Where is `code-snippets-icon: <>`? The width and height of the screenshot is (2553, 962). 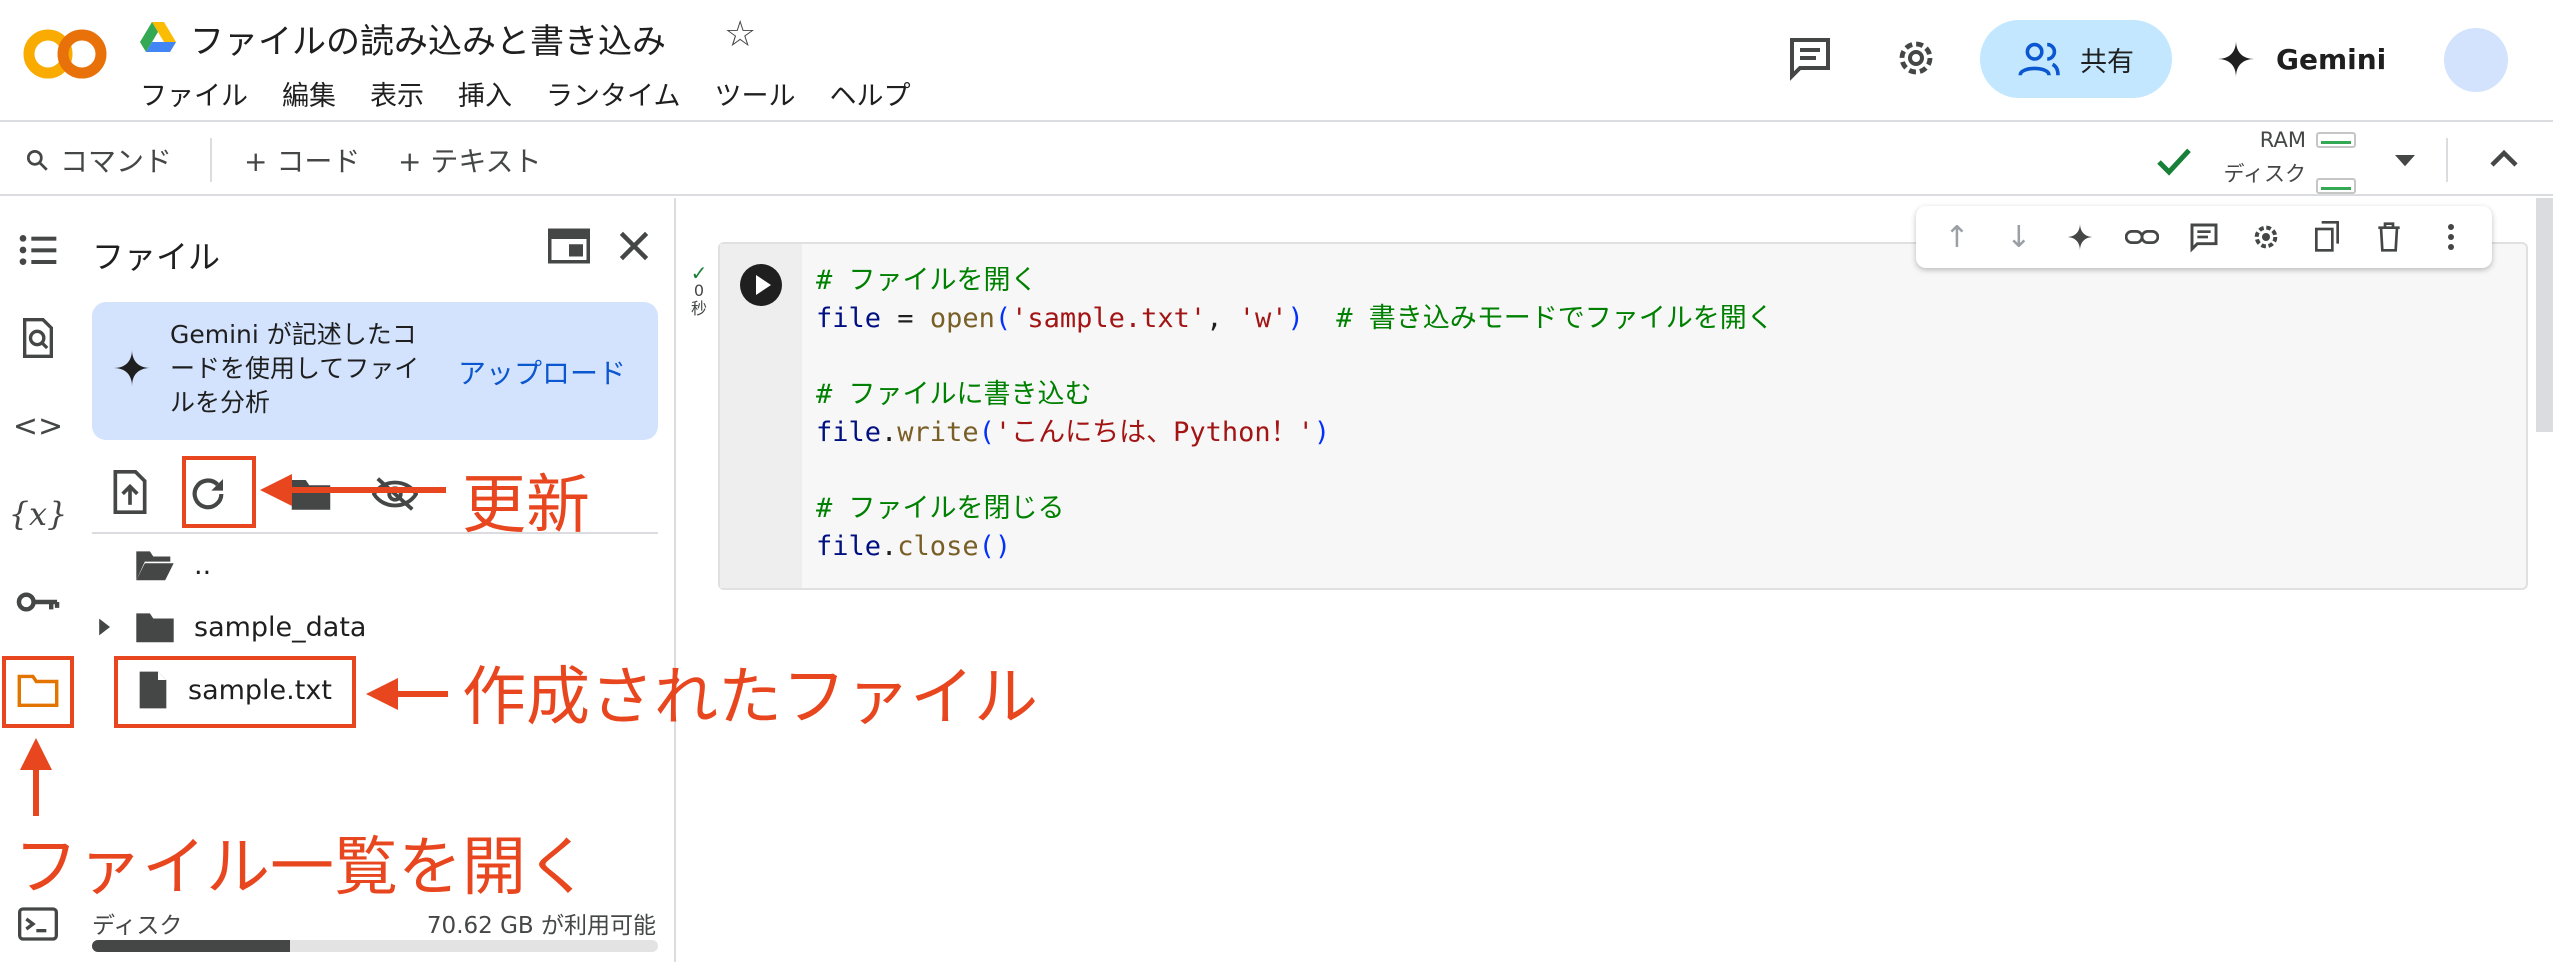 code-snippets-icon: <> is located at coordinates (38, 426).